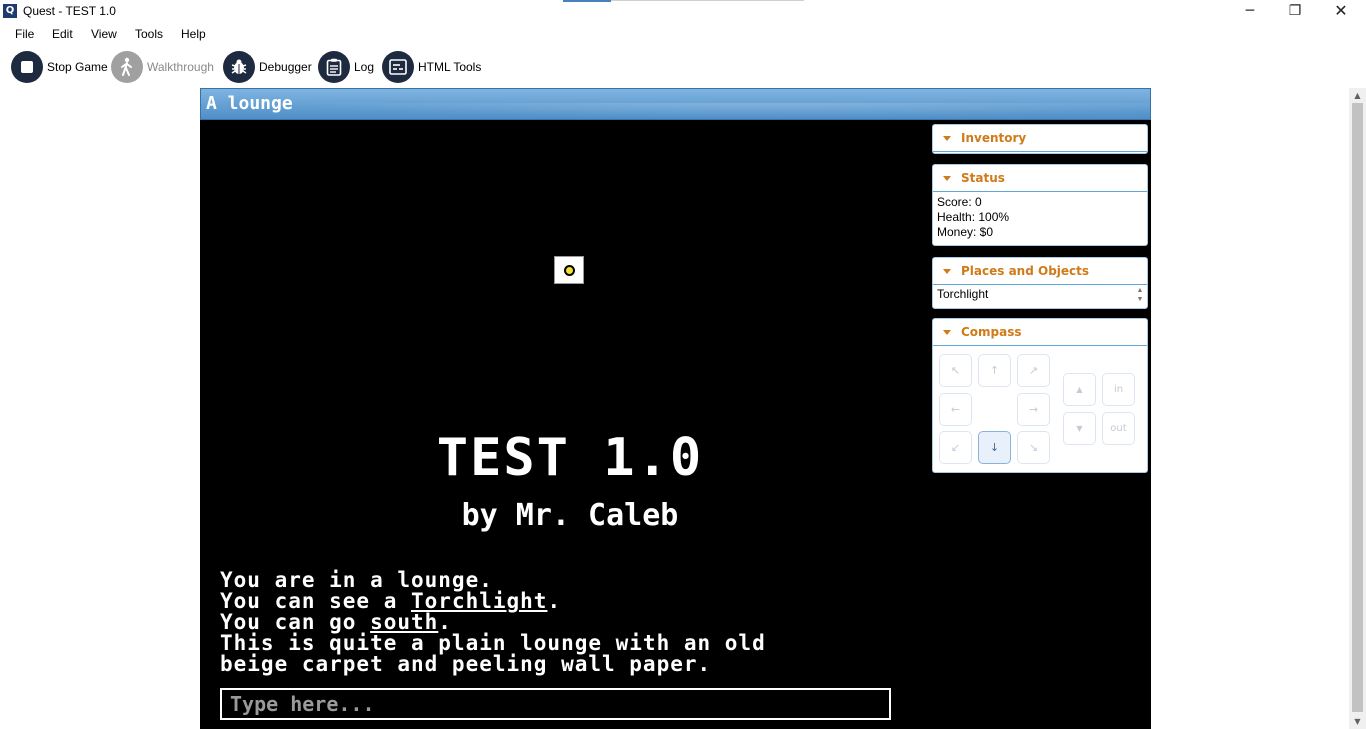  I want to click on log-button: Log, so click(346, 67).